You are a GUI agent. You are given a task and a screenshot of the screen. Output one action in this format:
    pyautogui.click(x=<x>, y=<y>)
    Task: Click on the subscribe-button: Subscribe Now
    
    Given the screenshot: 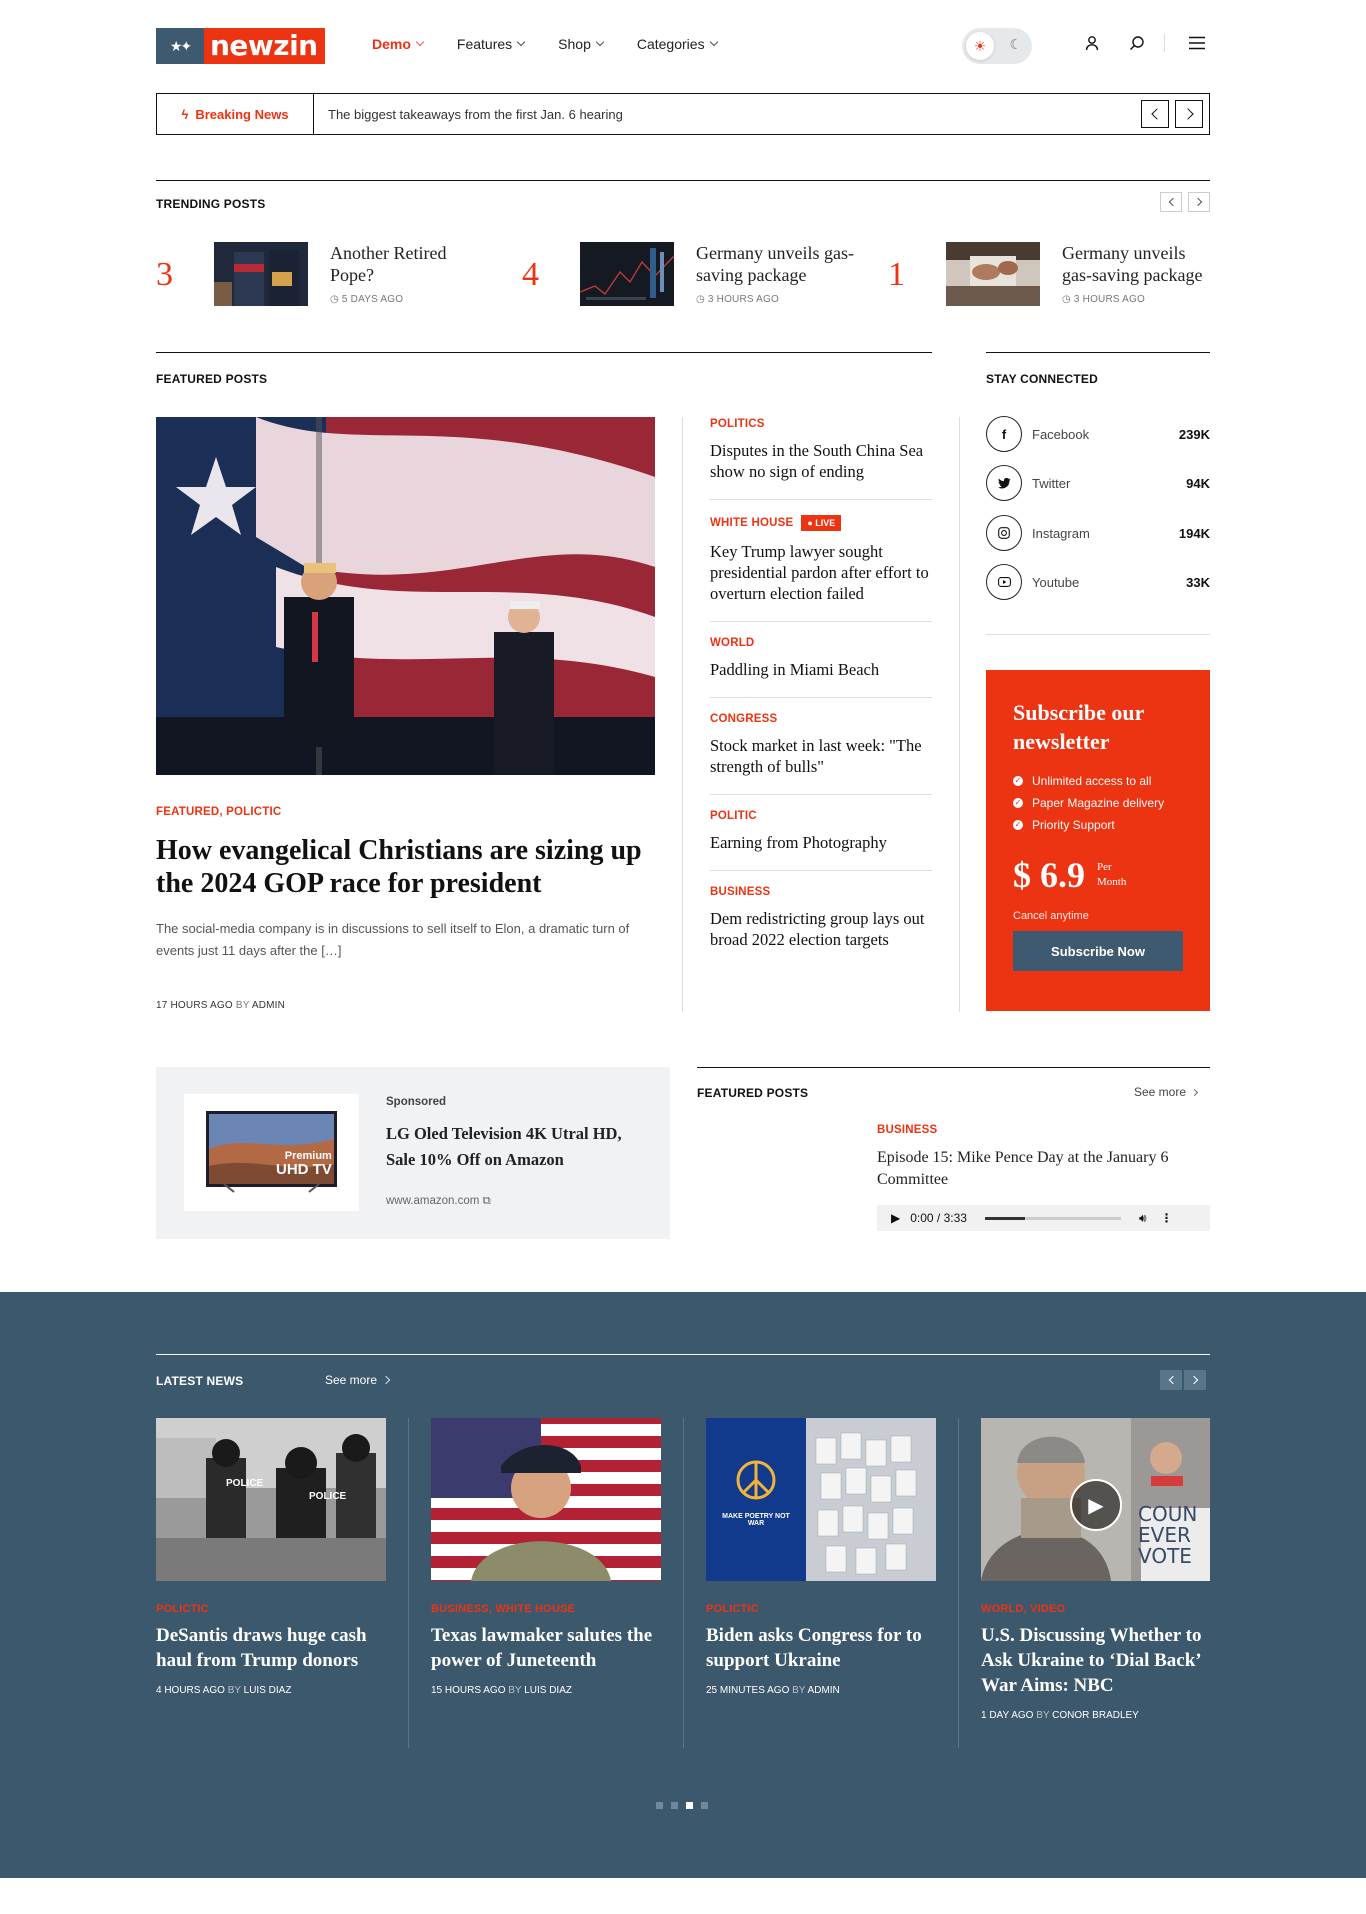 What is the action you would take?
    pyautogui.click(x=1098, y=951)
    